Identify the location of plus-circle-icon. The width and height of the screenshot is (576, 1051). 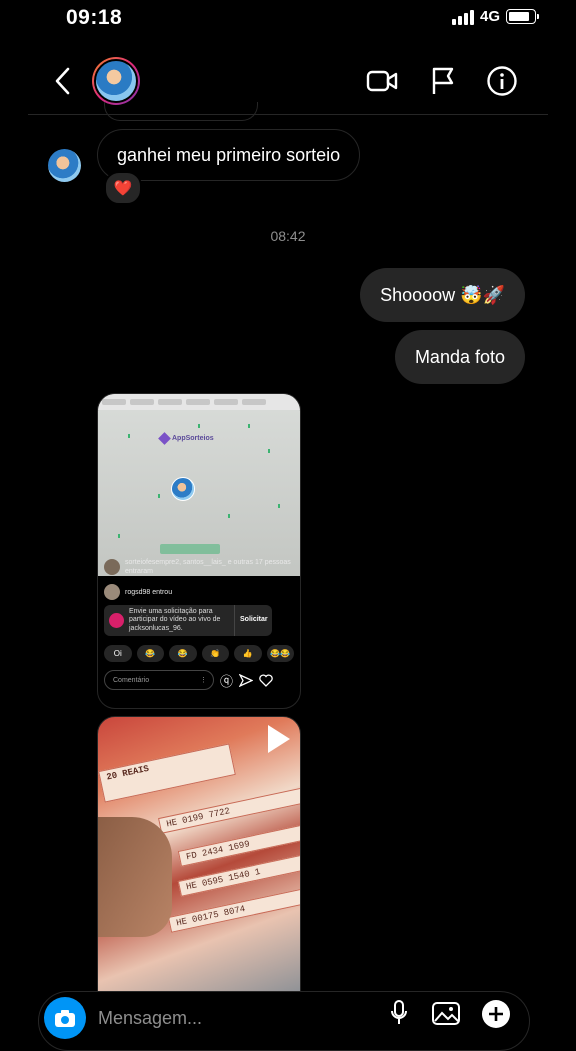
(496, 1014).